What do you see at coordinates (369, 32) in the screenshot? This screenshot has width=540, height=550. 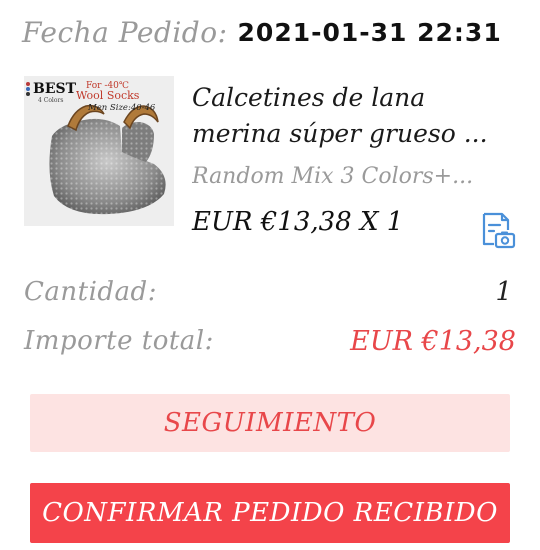 I see `order-date-value: 2021-01-31 22:31` at bounding box center [369, 32].